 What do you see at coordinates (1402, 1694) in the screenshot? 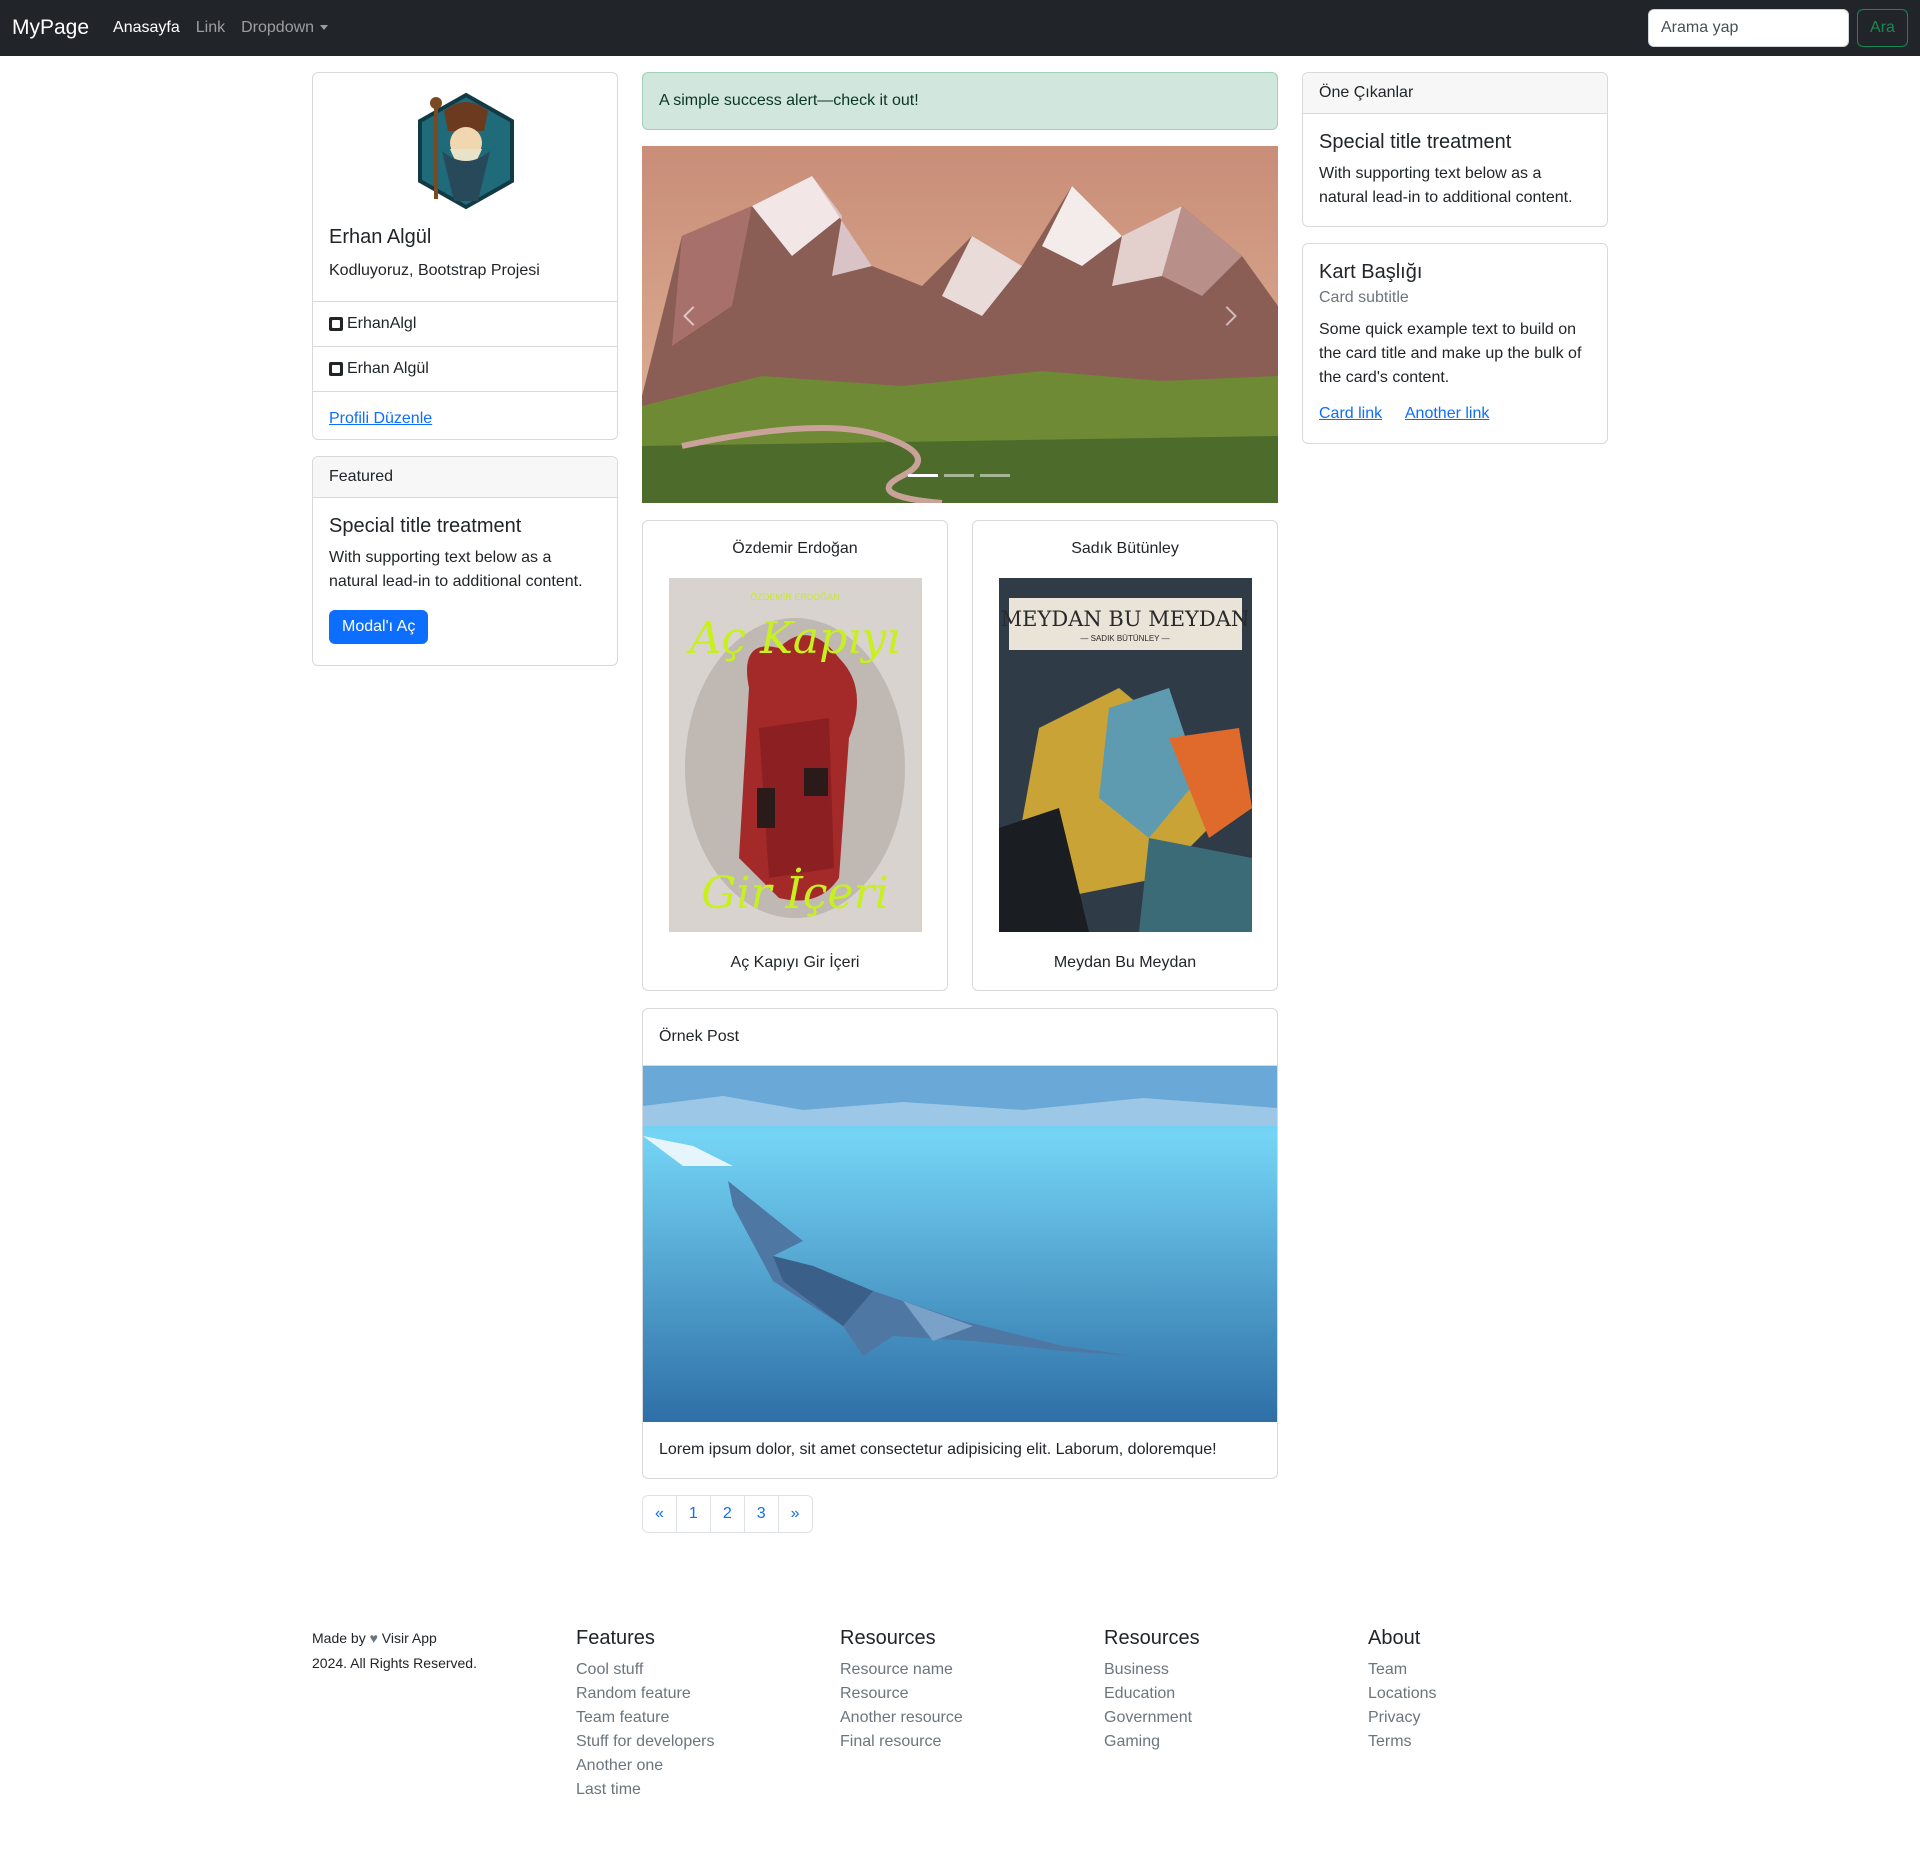
I see `footer-link: Locations` at bounding box center [1402, 1694].